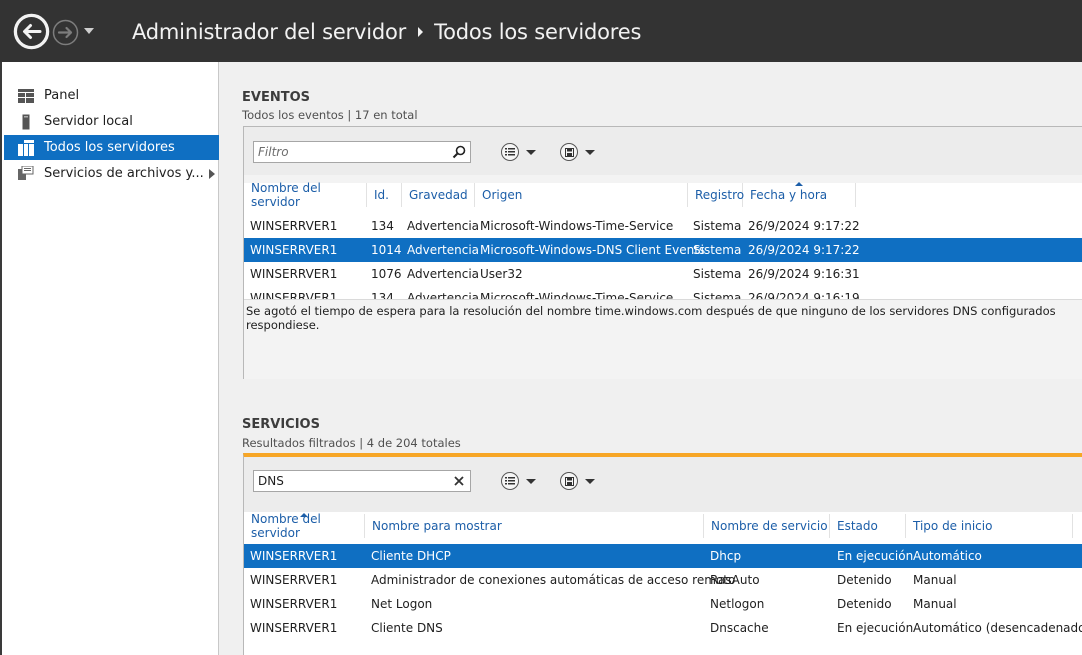  What do you see at coordinates (362, 481) in the screenshot?
I see `services-filter-input: DNS` at bounding box center [362, 481].